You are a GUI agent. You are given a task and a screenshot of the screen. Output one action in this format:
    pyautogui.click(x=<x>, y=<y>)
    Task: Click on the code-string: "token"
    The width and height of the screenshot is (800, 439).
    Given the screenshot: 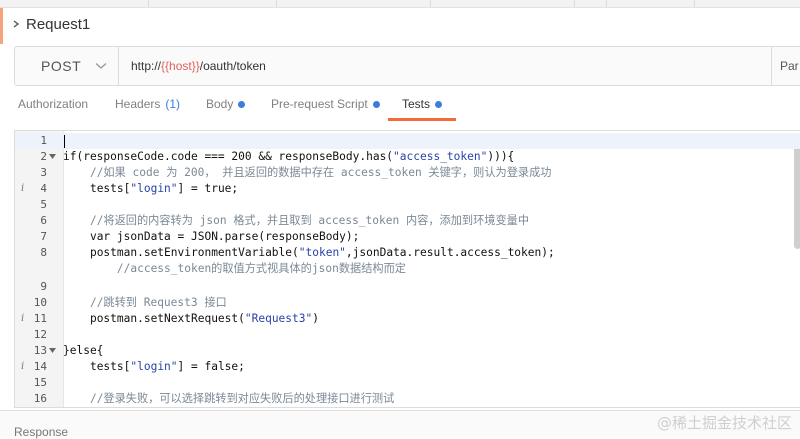 What is the action you would take?
    pyautogui.click(x=322, y=252)
    